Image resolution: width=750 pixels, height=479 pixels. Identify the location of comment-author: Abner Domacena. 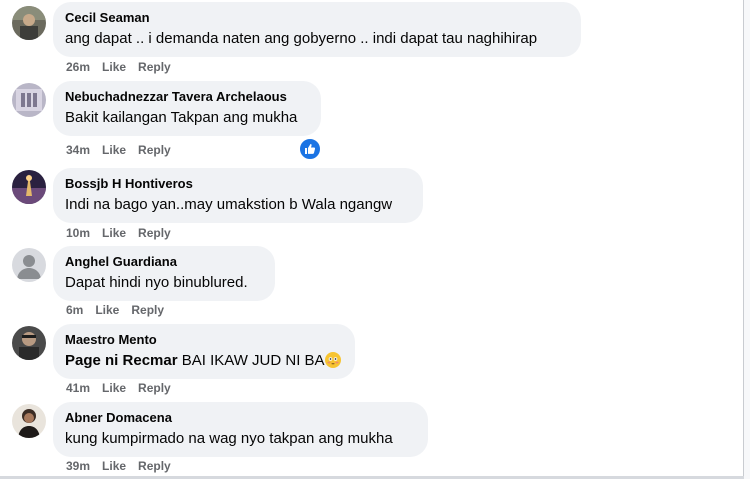
(240, 418).